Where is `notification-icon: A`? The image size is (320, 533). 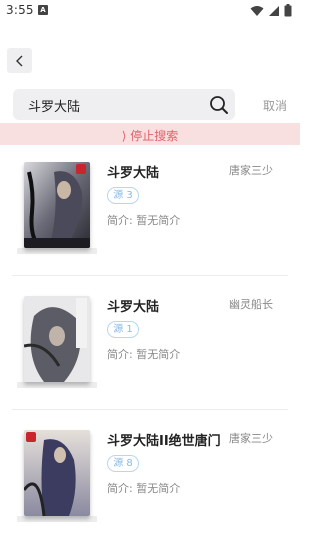
notification-icon: A is located at coordinates (43, 10).